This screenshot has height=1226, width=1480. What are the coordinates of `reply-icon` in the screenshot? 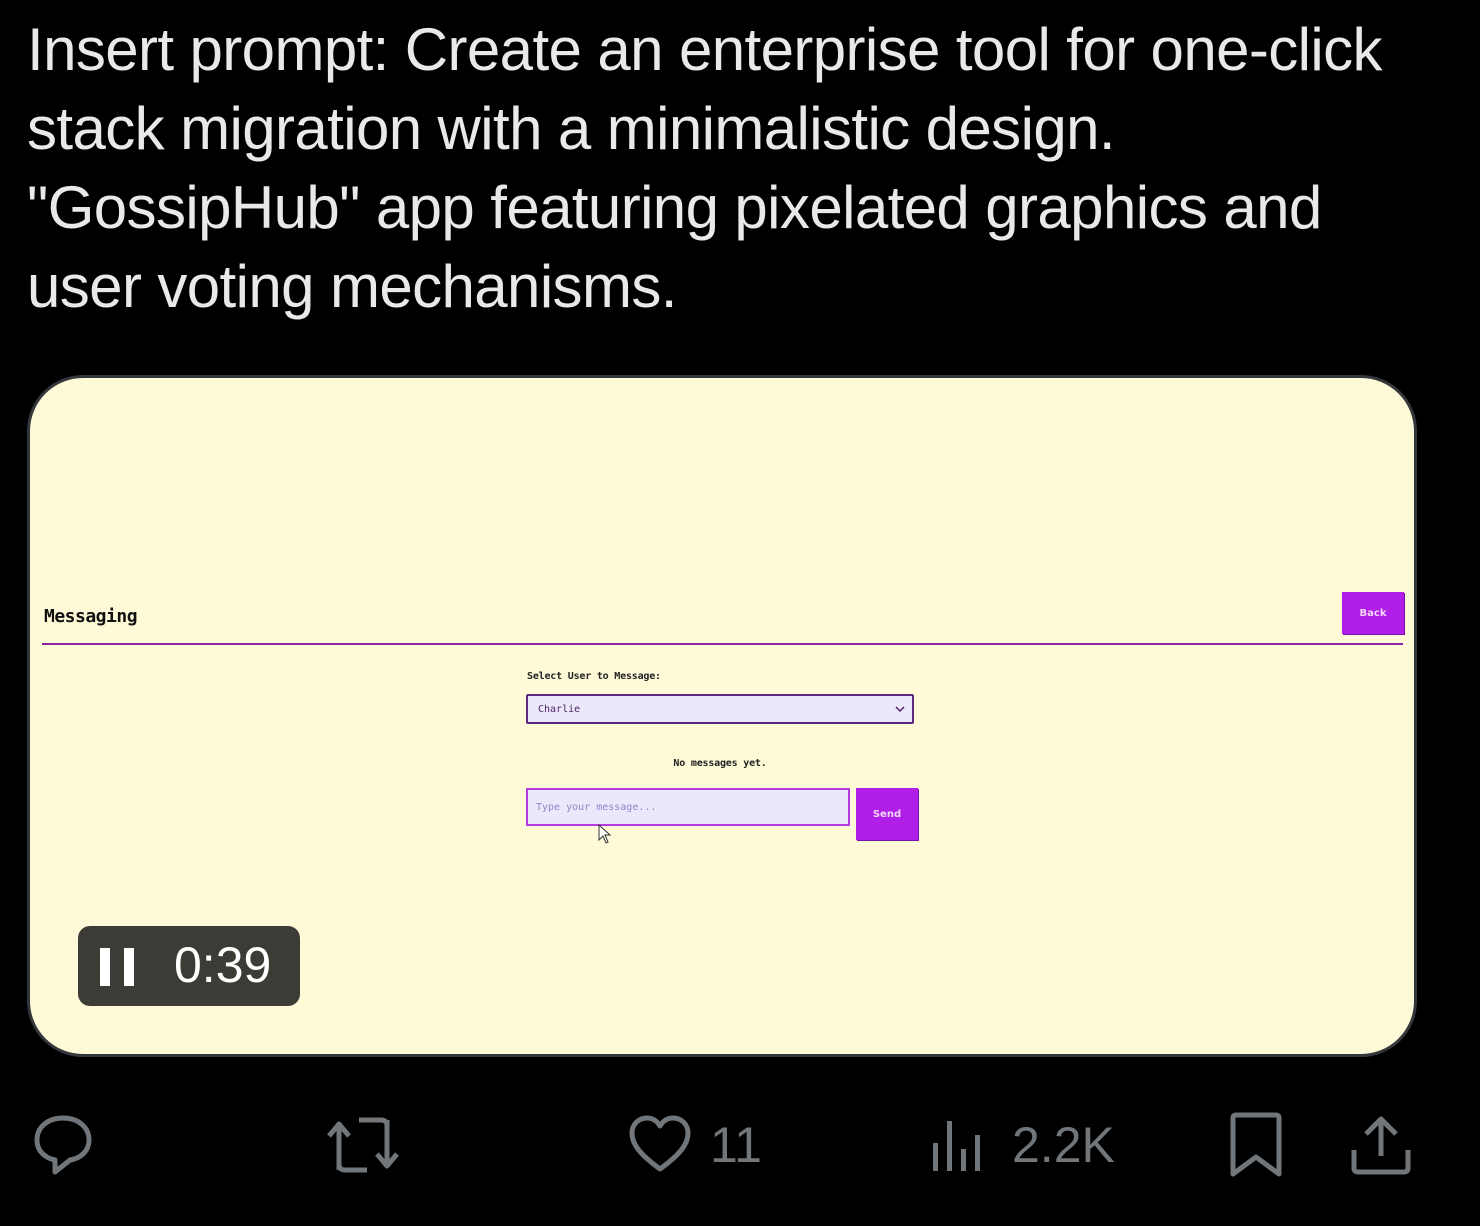 It's located at (63, 1145).